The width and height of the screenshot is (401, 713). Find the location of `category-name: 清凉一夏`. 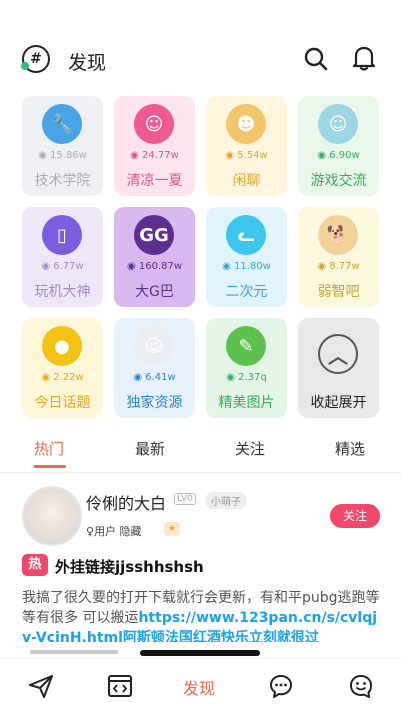

category-name: 清凉一夏 is located at coordinates (154, 181).